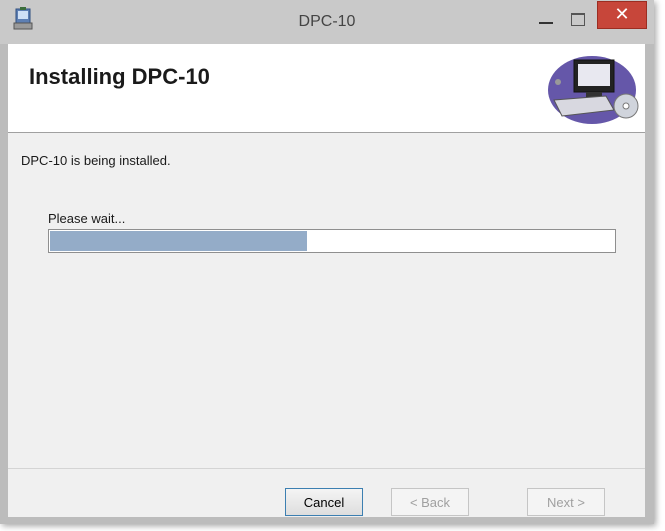 This screenshot has height=531, width=665. I want to click on cancel-button: Cancel, so click(324, 502).